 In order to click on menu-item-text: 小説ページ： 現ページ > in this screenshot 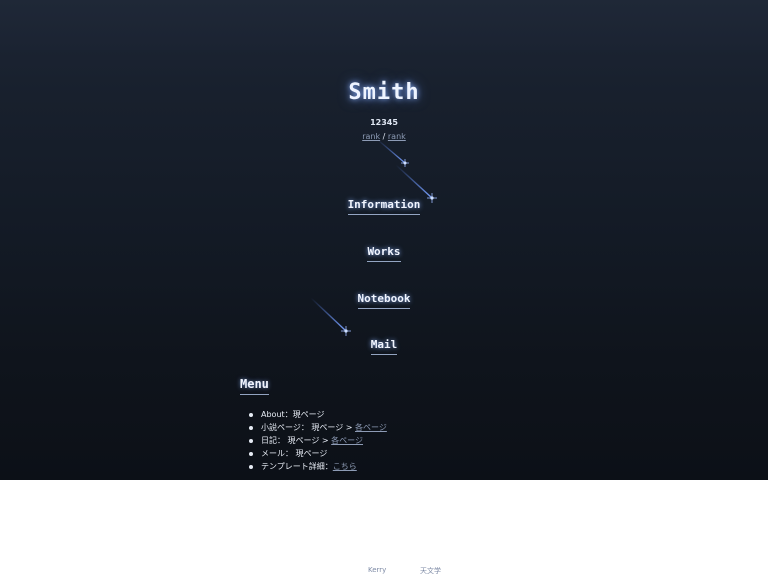, I will do `click(308, 427)`.